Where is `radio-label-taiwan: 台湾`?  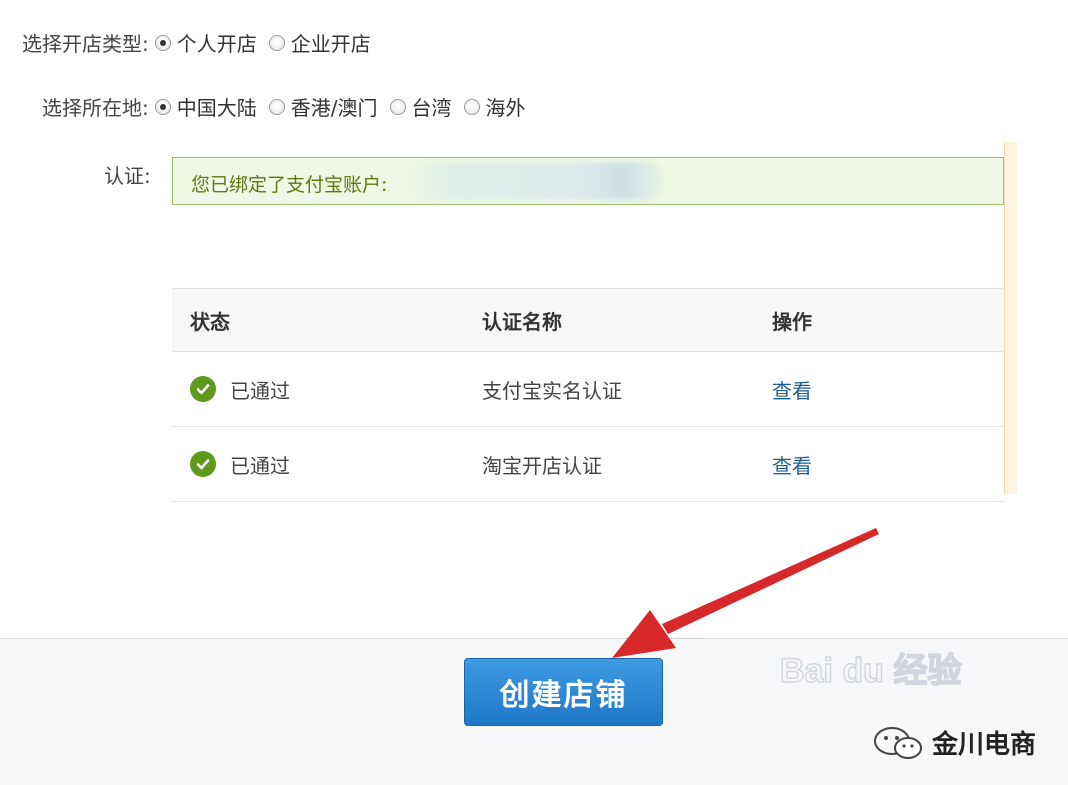 radio-label-taiwan: 台湾 is located at coordinates (432, 106).